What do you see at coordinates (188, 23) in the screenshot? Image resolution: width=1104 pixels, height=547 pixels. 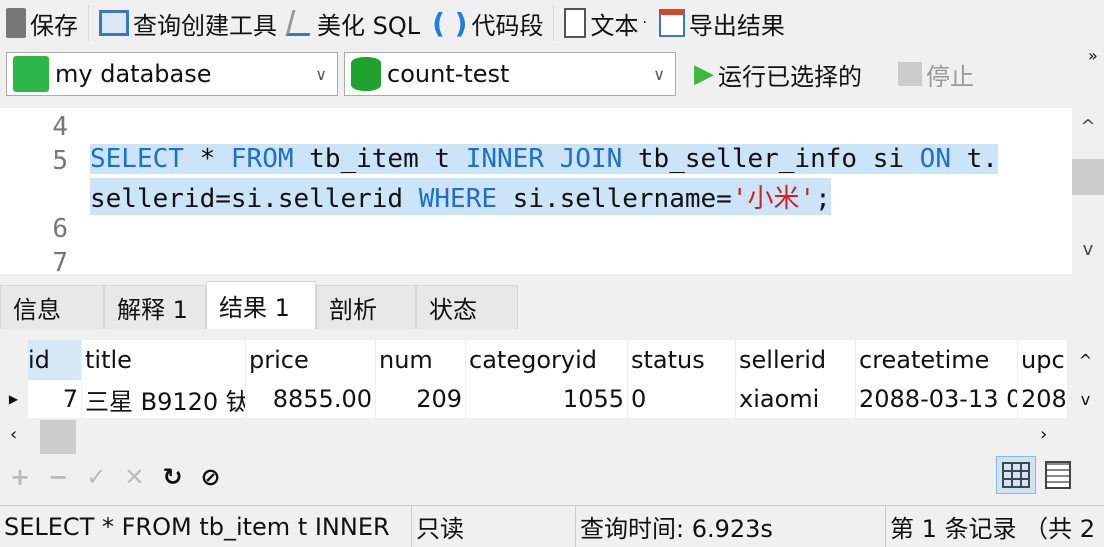 I see `query-builder-button: 查询创建工具` at bounding box center [188, 23].